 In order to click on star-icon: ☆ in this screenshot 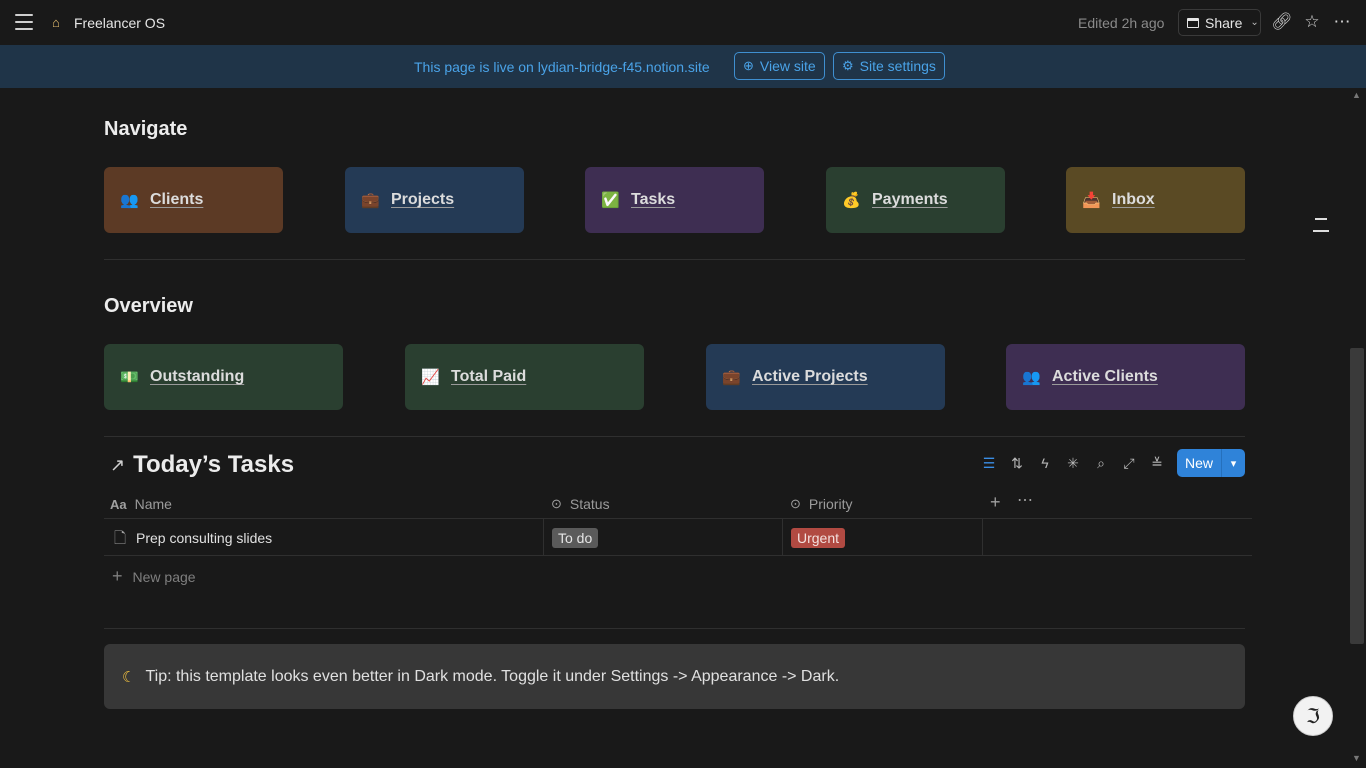, I will do `click(1312, 22)`.